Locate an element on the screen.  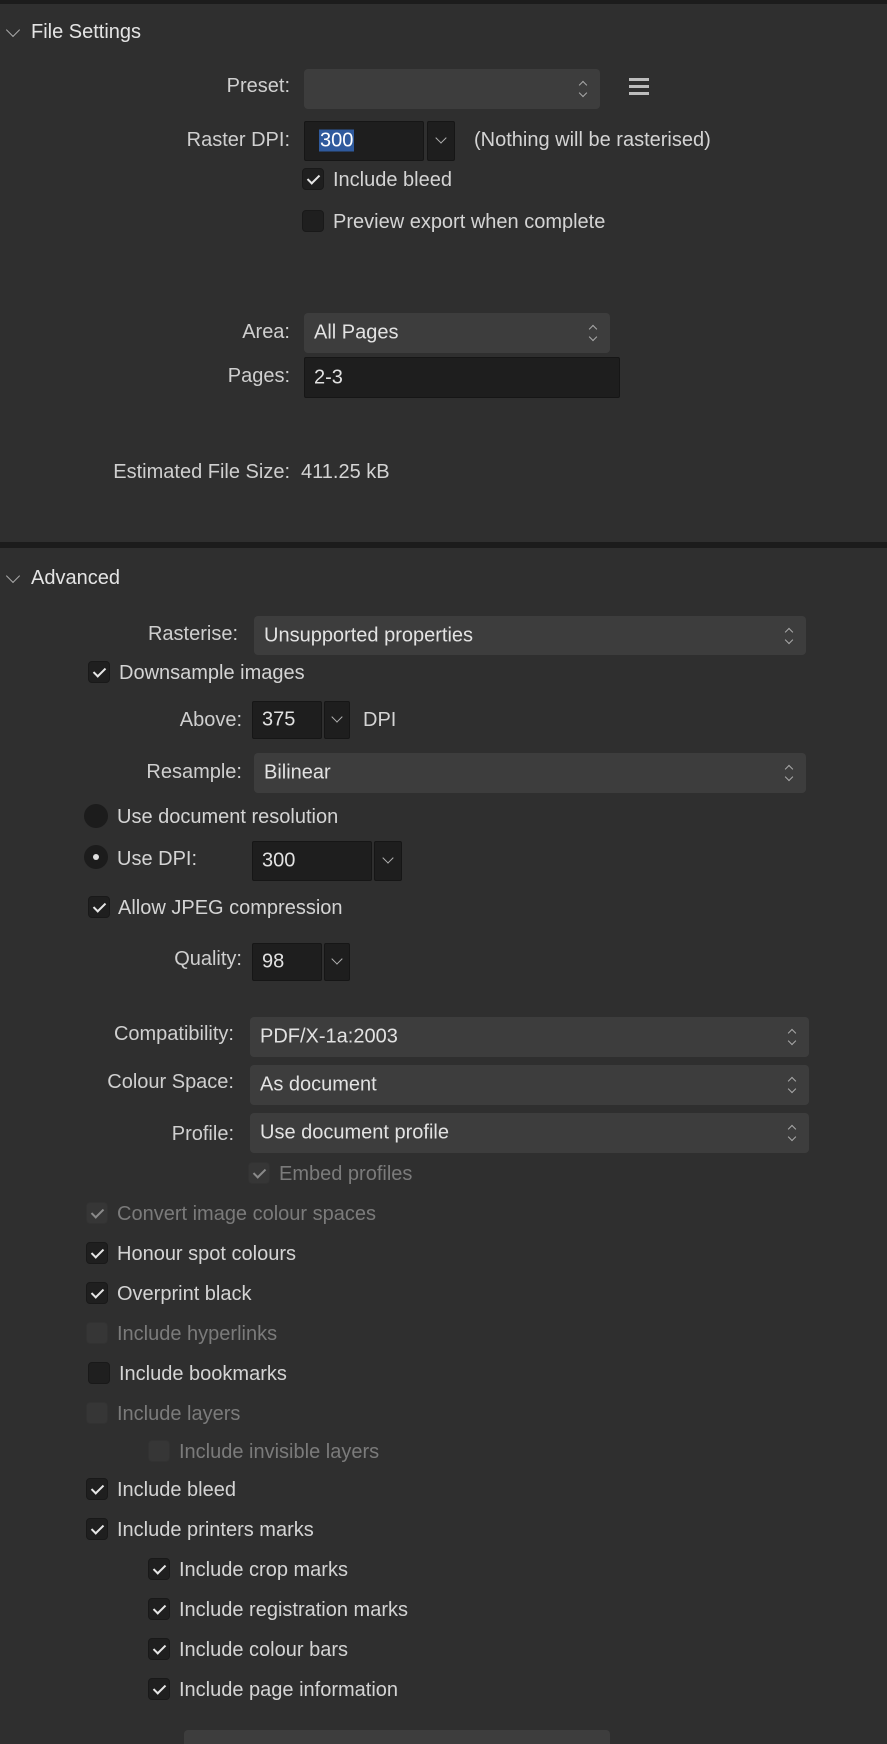
include-registration-marks-label: Include registration marks is located at coordinates (293, 1610).